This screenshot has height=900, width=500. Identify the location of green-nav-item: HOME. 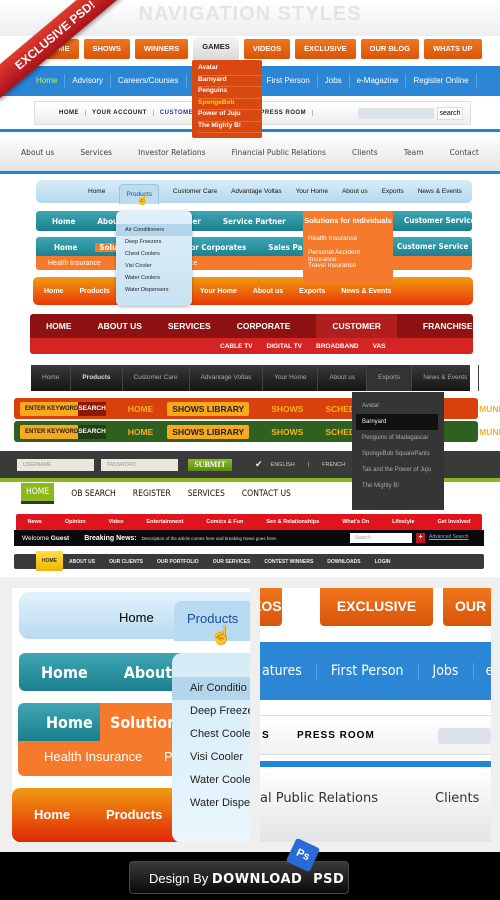
(38, 493).